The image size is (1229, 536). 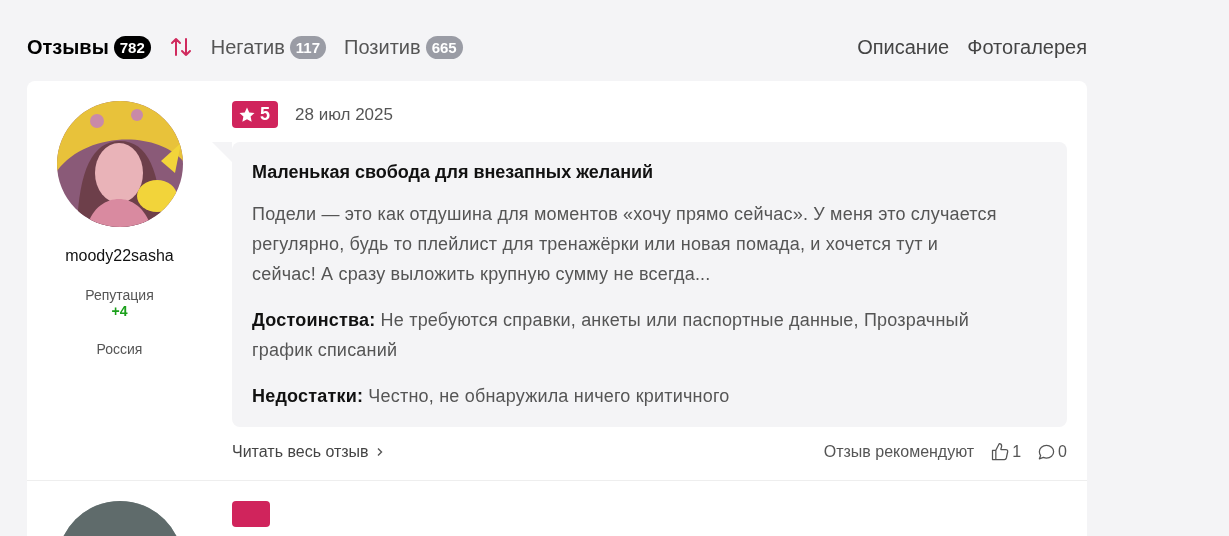 What do you see at coordinates (308, 452) in the screenshot?
I see `read-more-link: Читать весь отзыв` at bounding box center [308, 452].